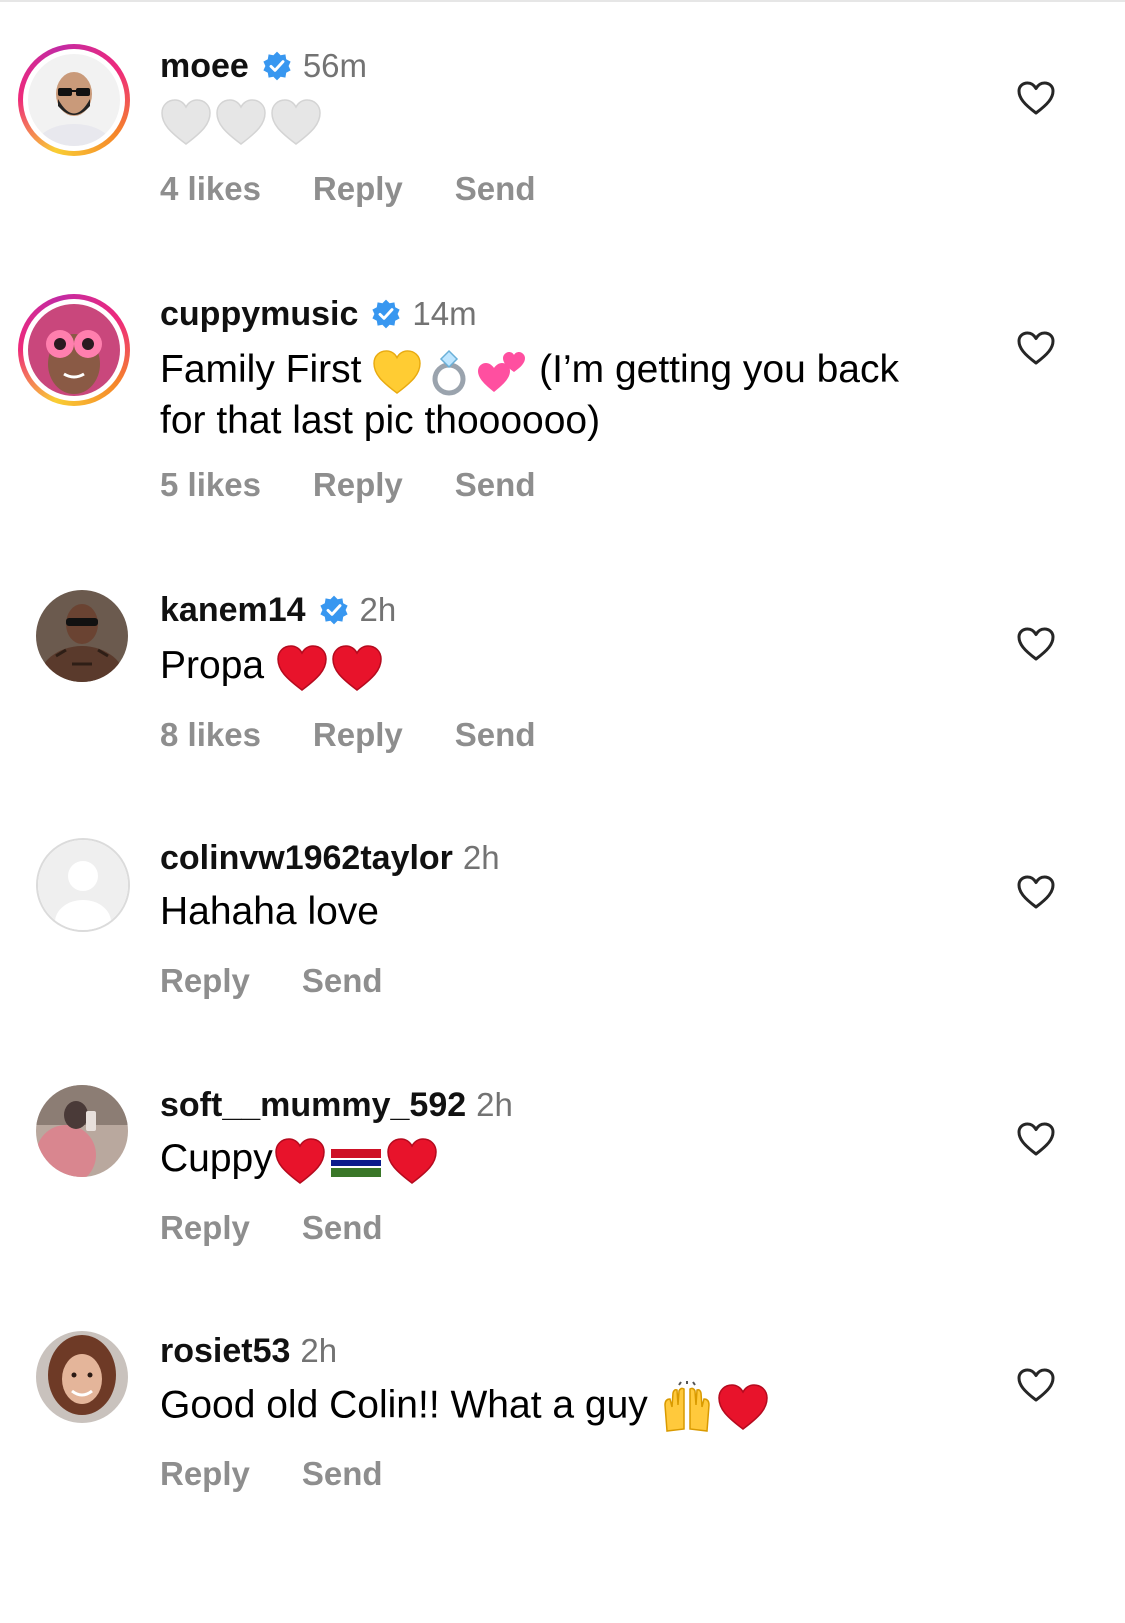 The height and width of the screenshot is (1623, 1125). What do you see at coordinates (562, 1) in the screenshot?
I see `top-divider` at bounding box center [562, 1].